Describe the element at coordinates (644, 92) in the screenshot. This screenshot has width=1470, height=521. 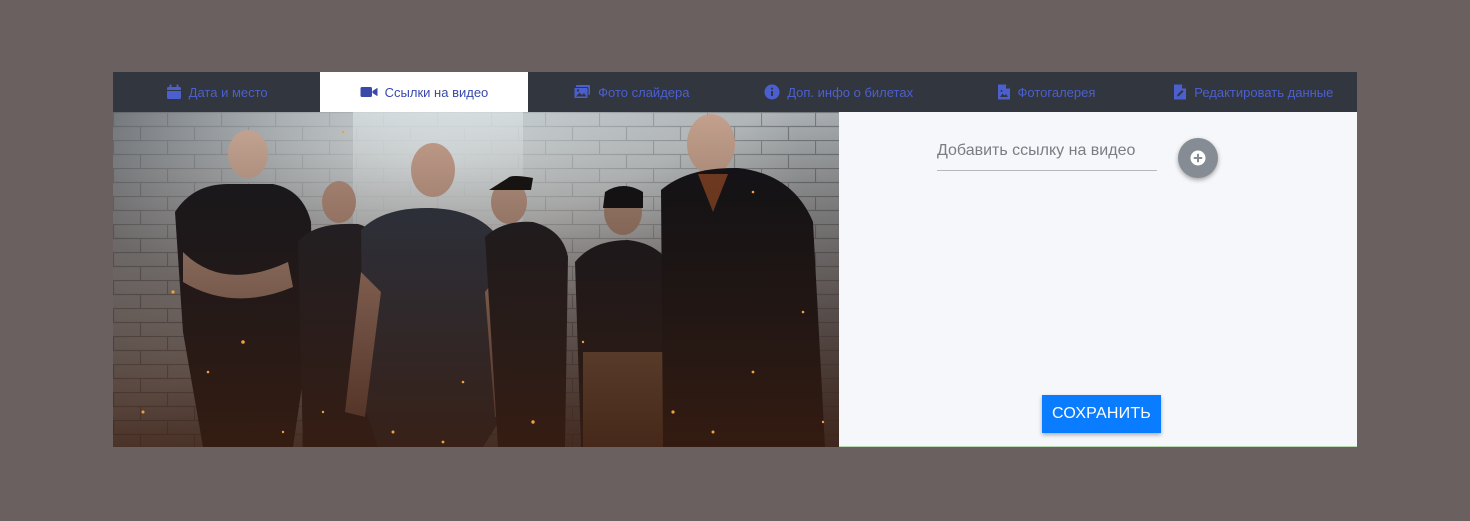
I see `tab-label: Фото слайдера` at that location.